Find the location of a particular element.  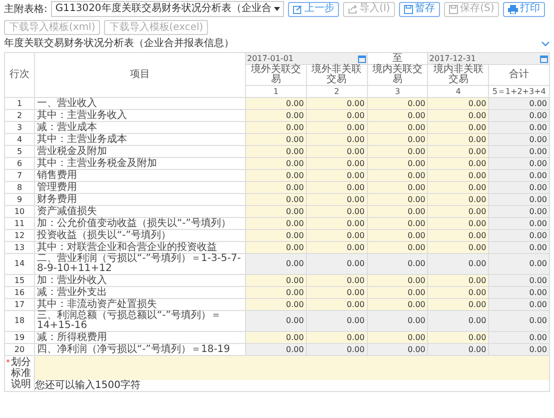

page-title: 年度关联交易财务状况分析表（企业合并报表信息） is located at coordinates (119, 44).